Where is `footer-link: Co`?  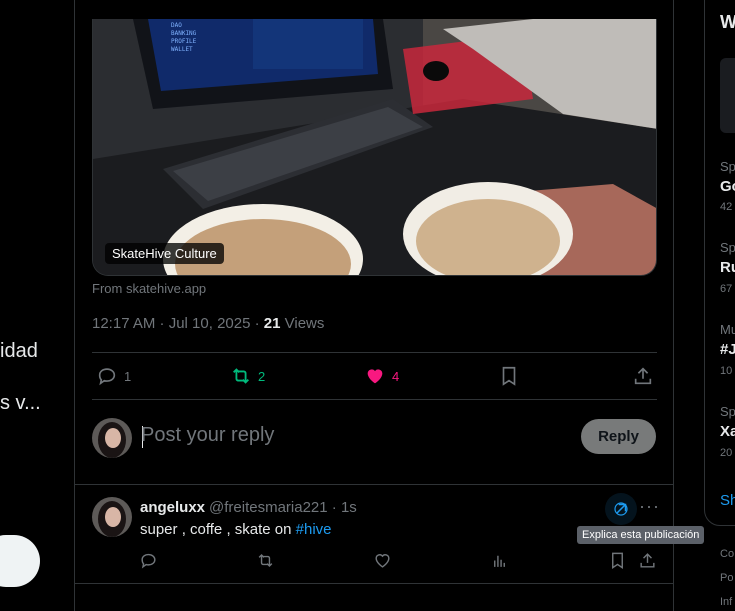
footer-link: Co is located at coordinates (727, 554).